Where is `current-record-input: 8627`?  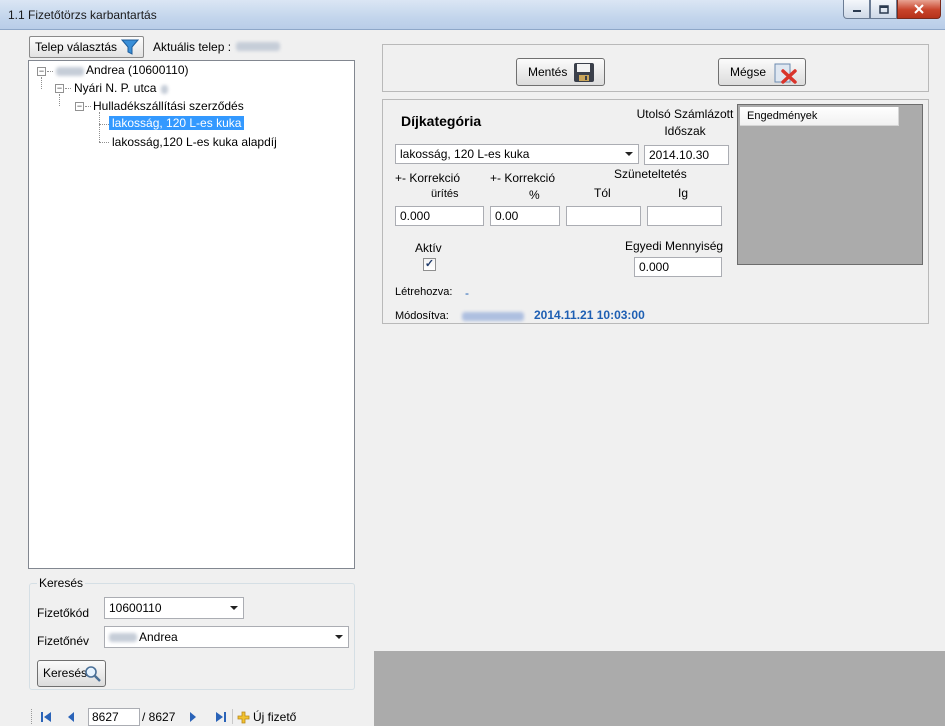
current-record-input: 8627 is located at coordinates (114, 717).